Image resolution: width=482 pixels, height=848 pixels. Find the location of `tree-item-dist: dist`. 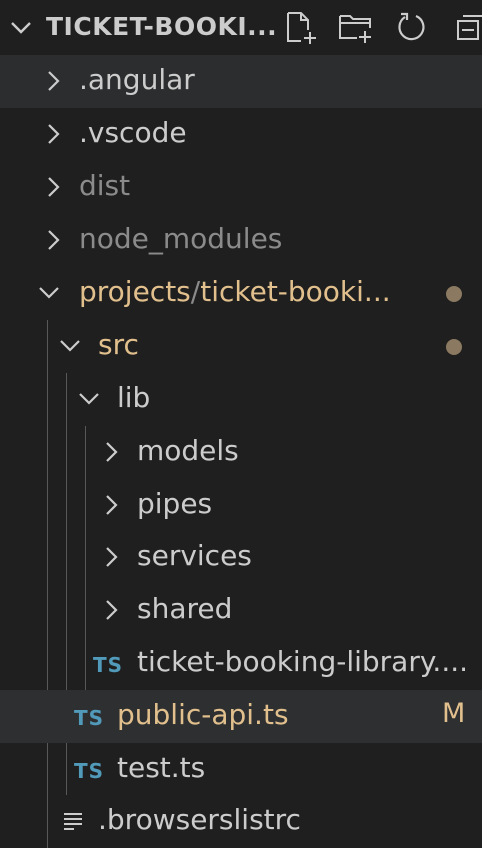

tree-item-dist: dist is located at coordinates (241, 187).